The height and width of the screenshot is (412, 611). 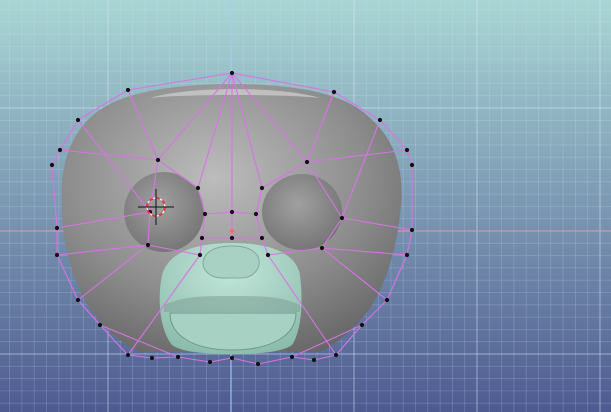 What do you see at coordinates (302, 212) in the screenshot?
I see `right-eye-socket` at bounding box center [302, 212].